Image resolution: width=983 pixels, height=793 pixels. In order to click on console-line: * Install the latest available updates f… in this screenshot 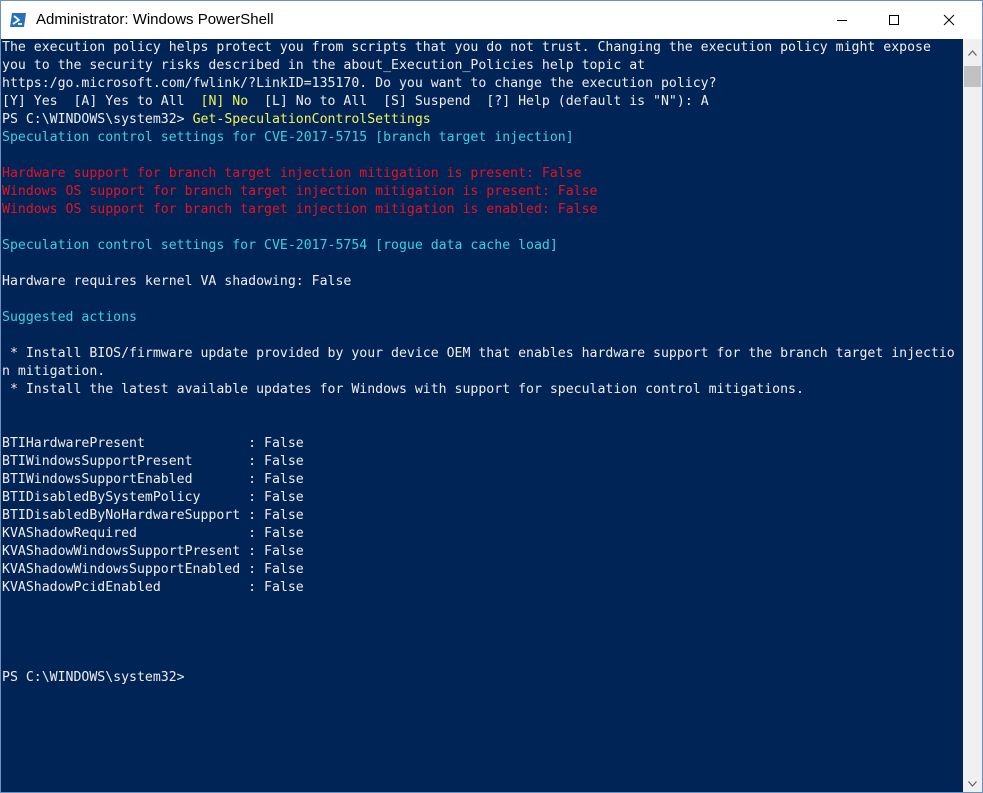, I will do `click(403, 390)`.